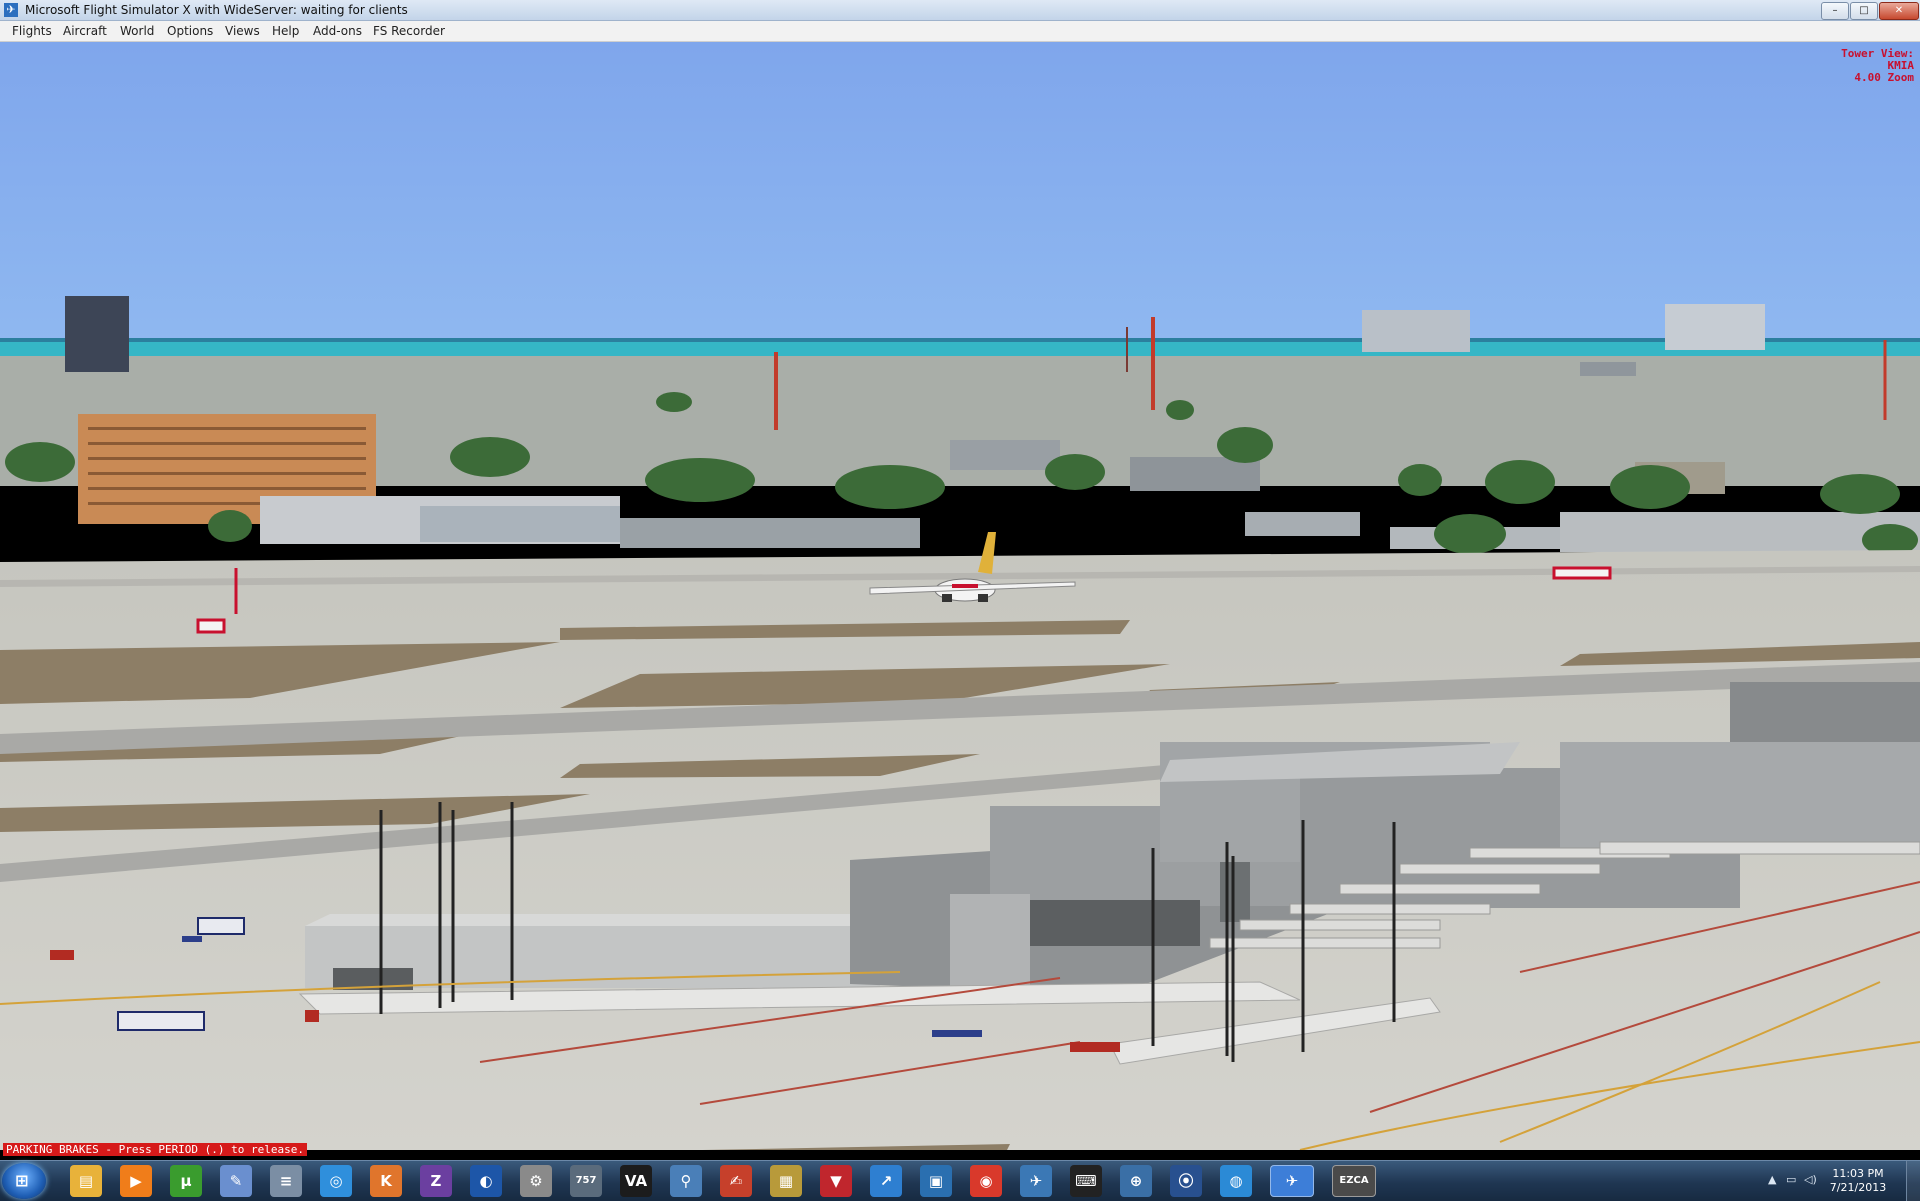 This screenshot has width=1920, height=1201. Describe the element at coordinates (686, 1181) in the screenshot. I see `search-tool-icon: ⚲` at that location.